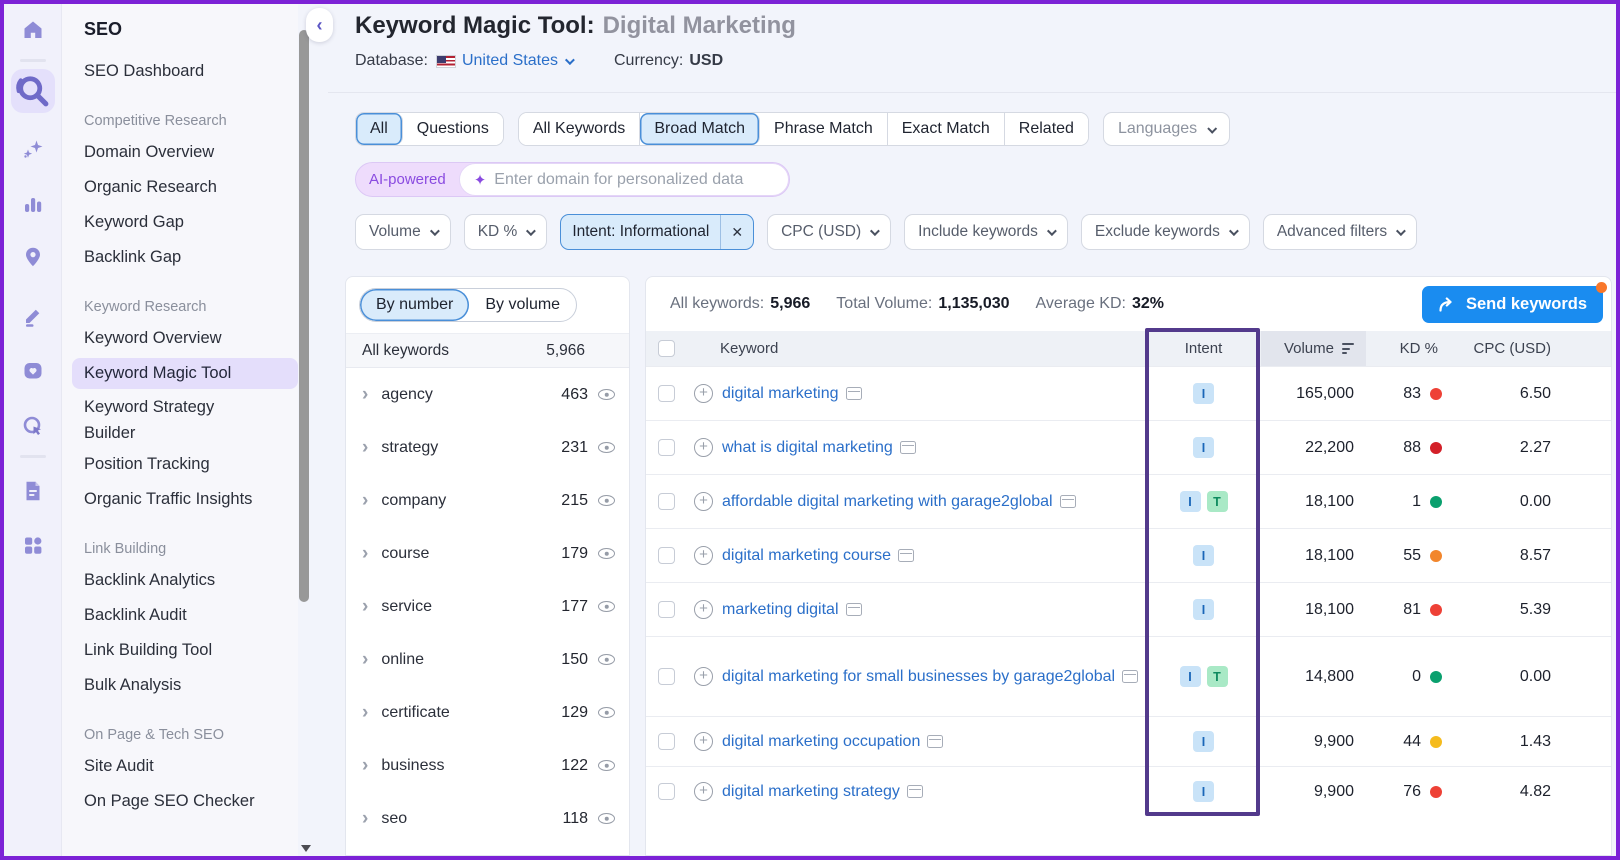  Describe the element at coordinates (186, 801) in the screenshot. I see `sidebar-item-onpage-seo-checker: On Page SEO Checker` at that location.